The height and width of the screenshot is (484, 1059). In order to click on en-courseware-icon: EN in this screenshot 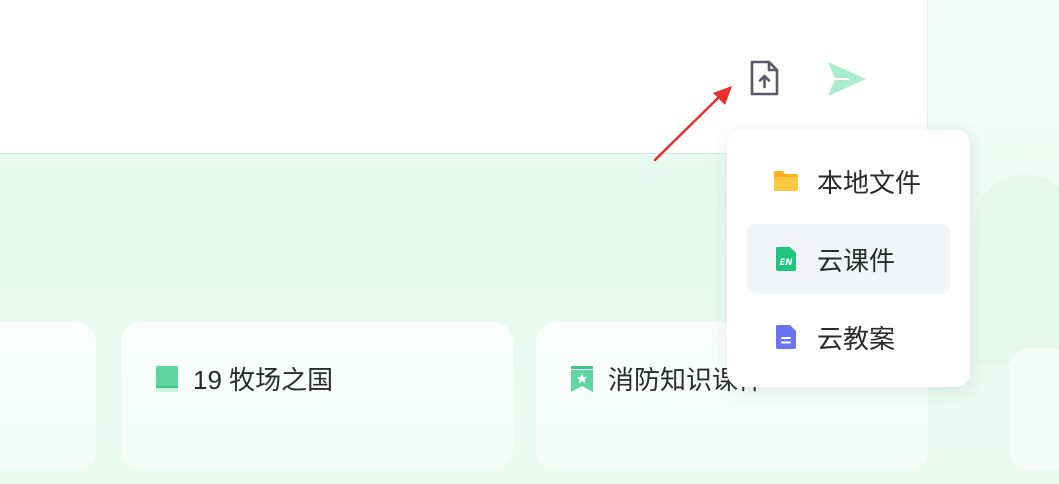, I will do `click(786, 259)`.